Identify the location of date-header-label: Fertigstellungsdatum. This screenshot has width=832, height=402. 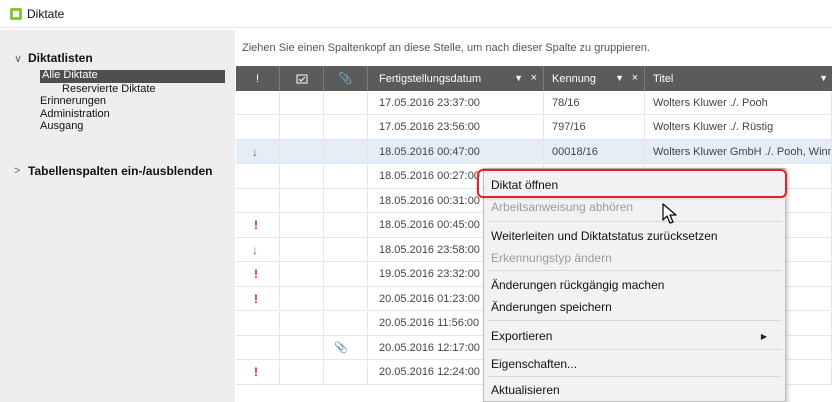
(430, 78).